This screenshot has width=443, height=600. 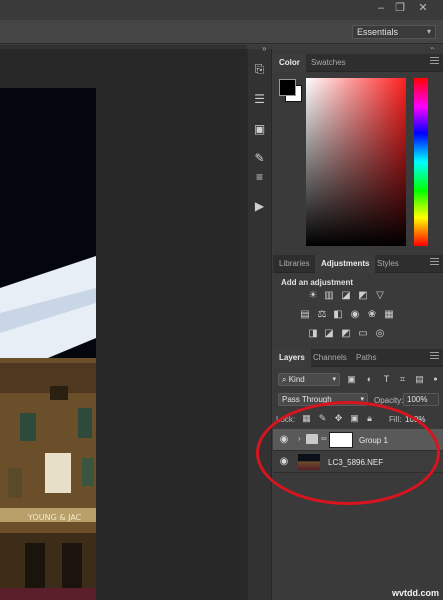 What do you see at coordinates (259, 206) in the screenshot?
I see `play-icon: ▶` at bounding box center [259, 206].